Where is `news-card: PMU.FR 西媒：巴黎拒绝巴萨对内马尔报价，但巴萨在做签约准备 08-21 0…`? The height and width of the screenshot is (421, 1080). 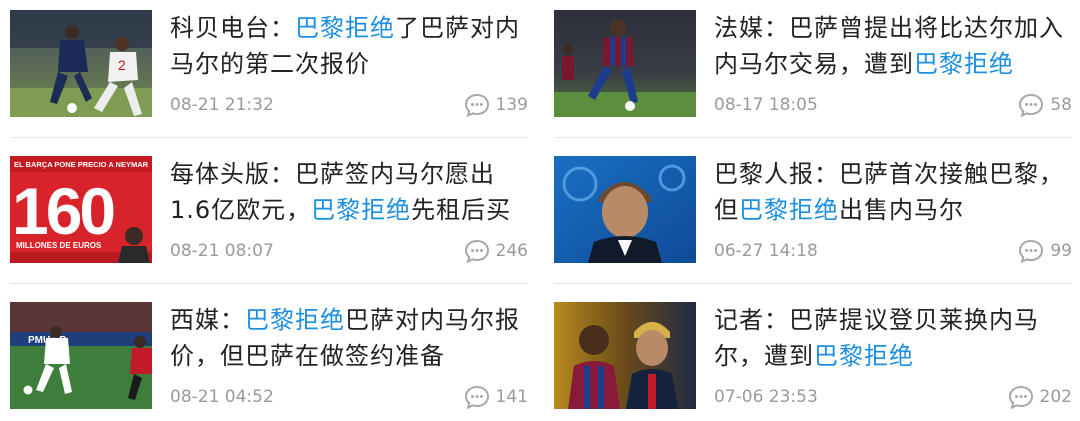
news-card: PMU.FR 西媒：巴黎拒绝巴萨对内马尔报价，但巴萨在做签约准备 08-21 0… is located at coordinates (269, 355).